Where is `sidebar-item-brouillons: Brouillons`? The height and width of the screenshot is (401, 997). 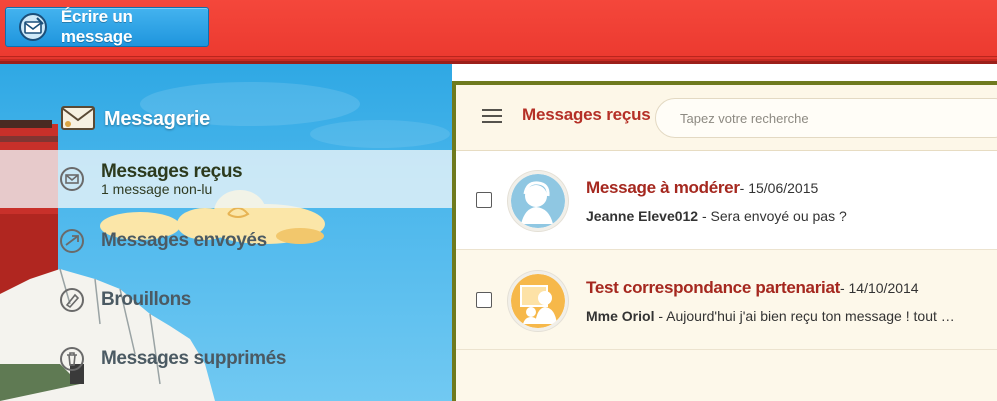 sidebar-item-brouillons: Brouillons is located at coordinates (226, 300).